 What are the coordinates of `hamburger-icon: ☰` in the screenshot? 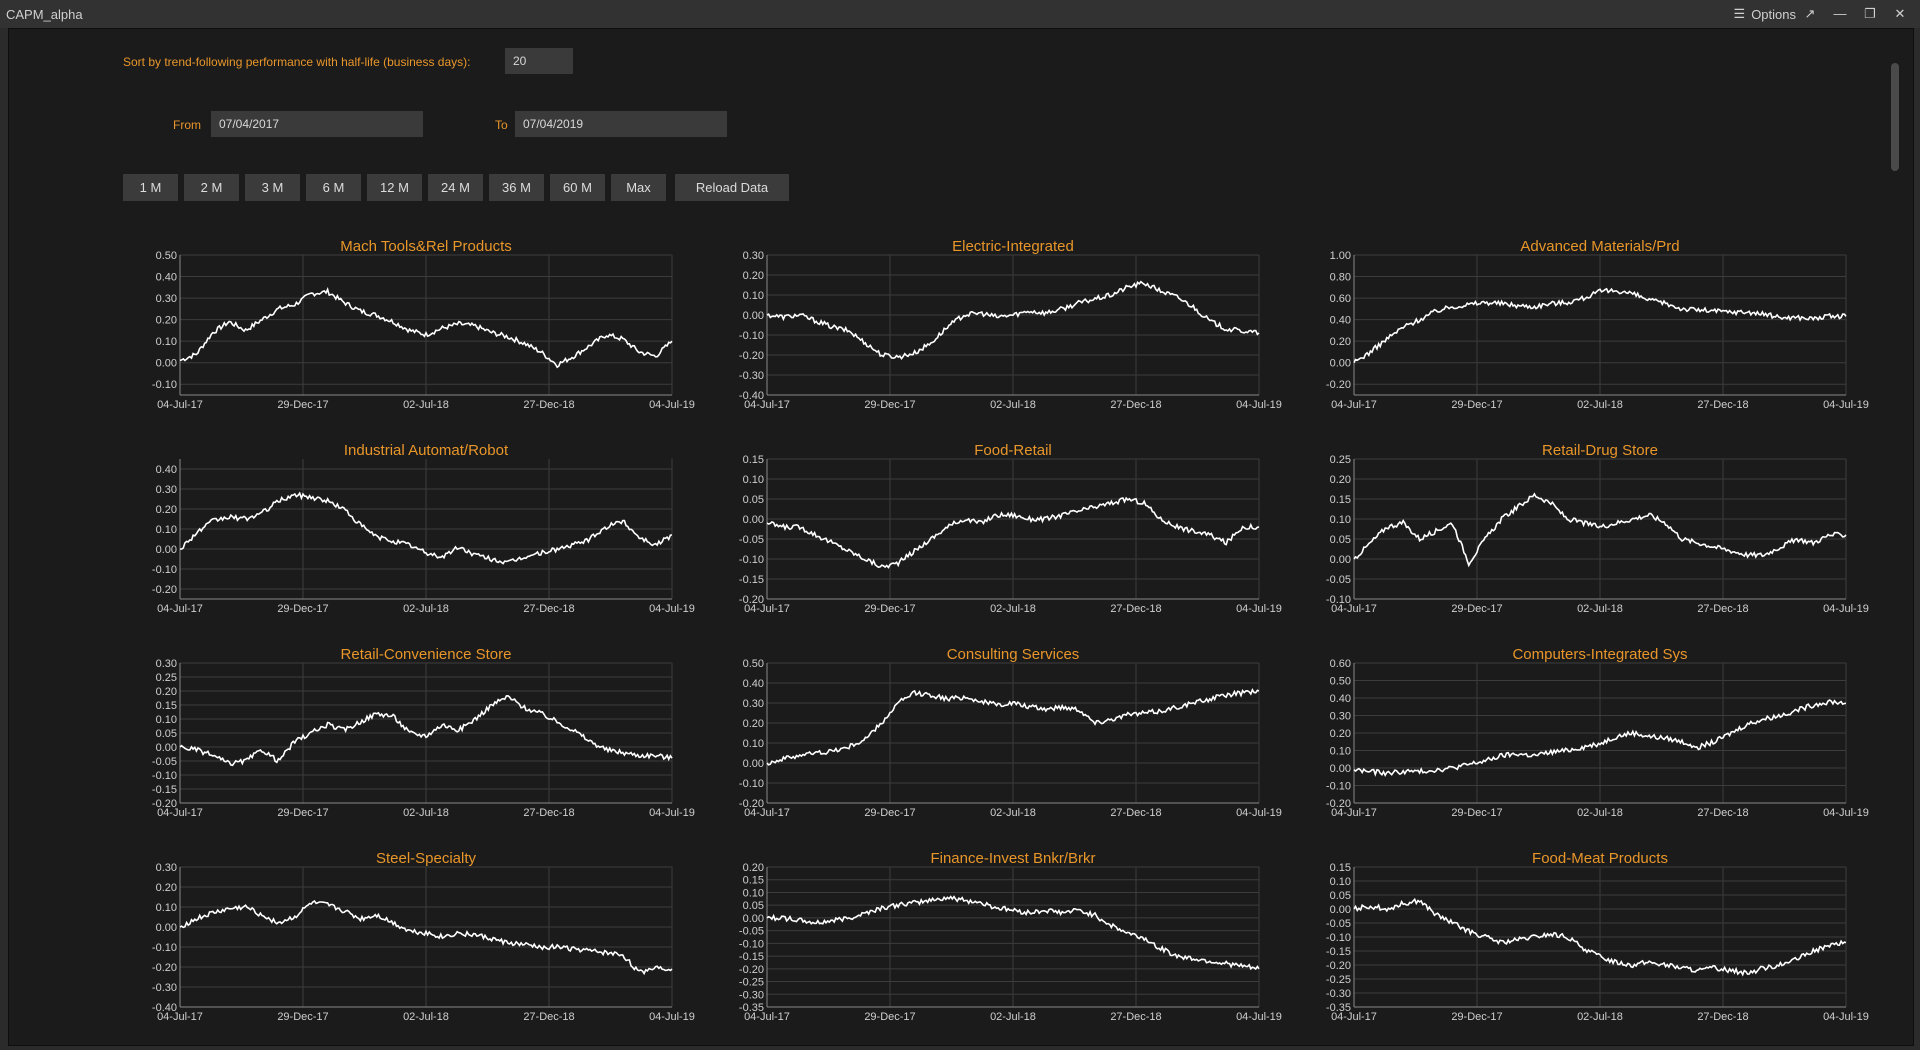 It's located at (1739, 13).